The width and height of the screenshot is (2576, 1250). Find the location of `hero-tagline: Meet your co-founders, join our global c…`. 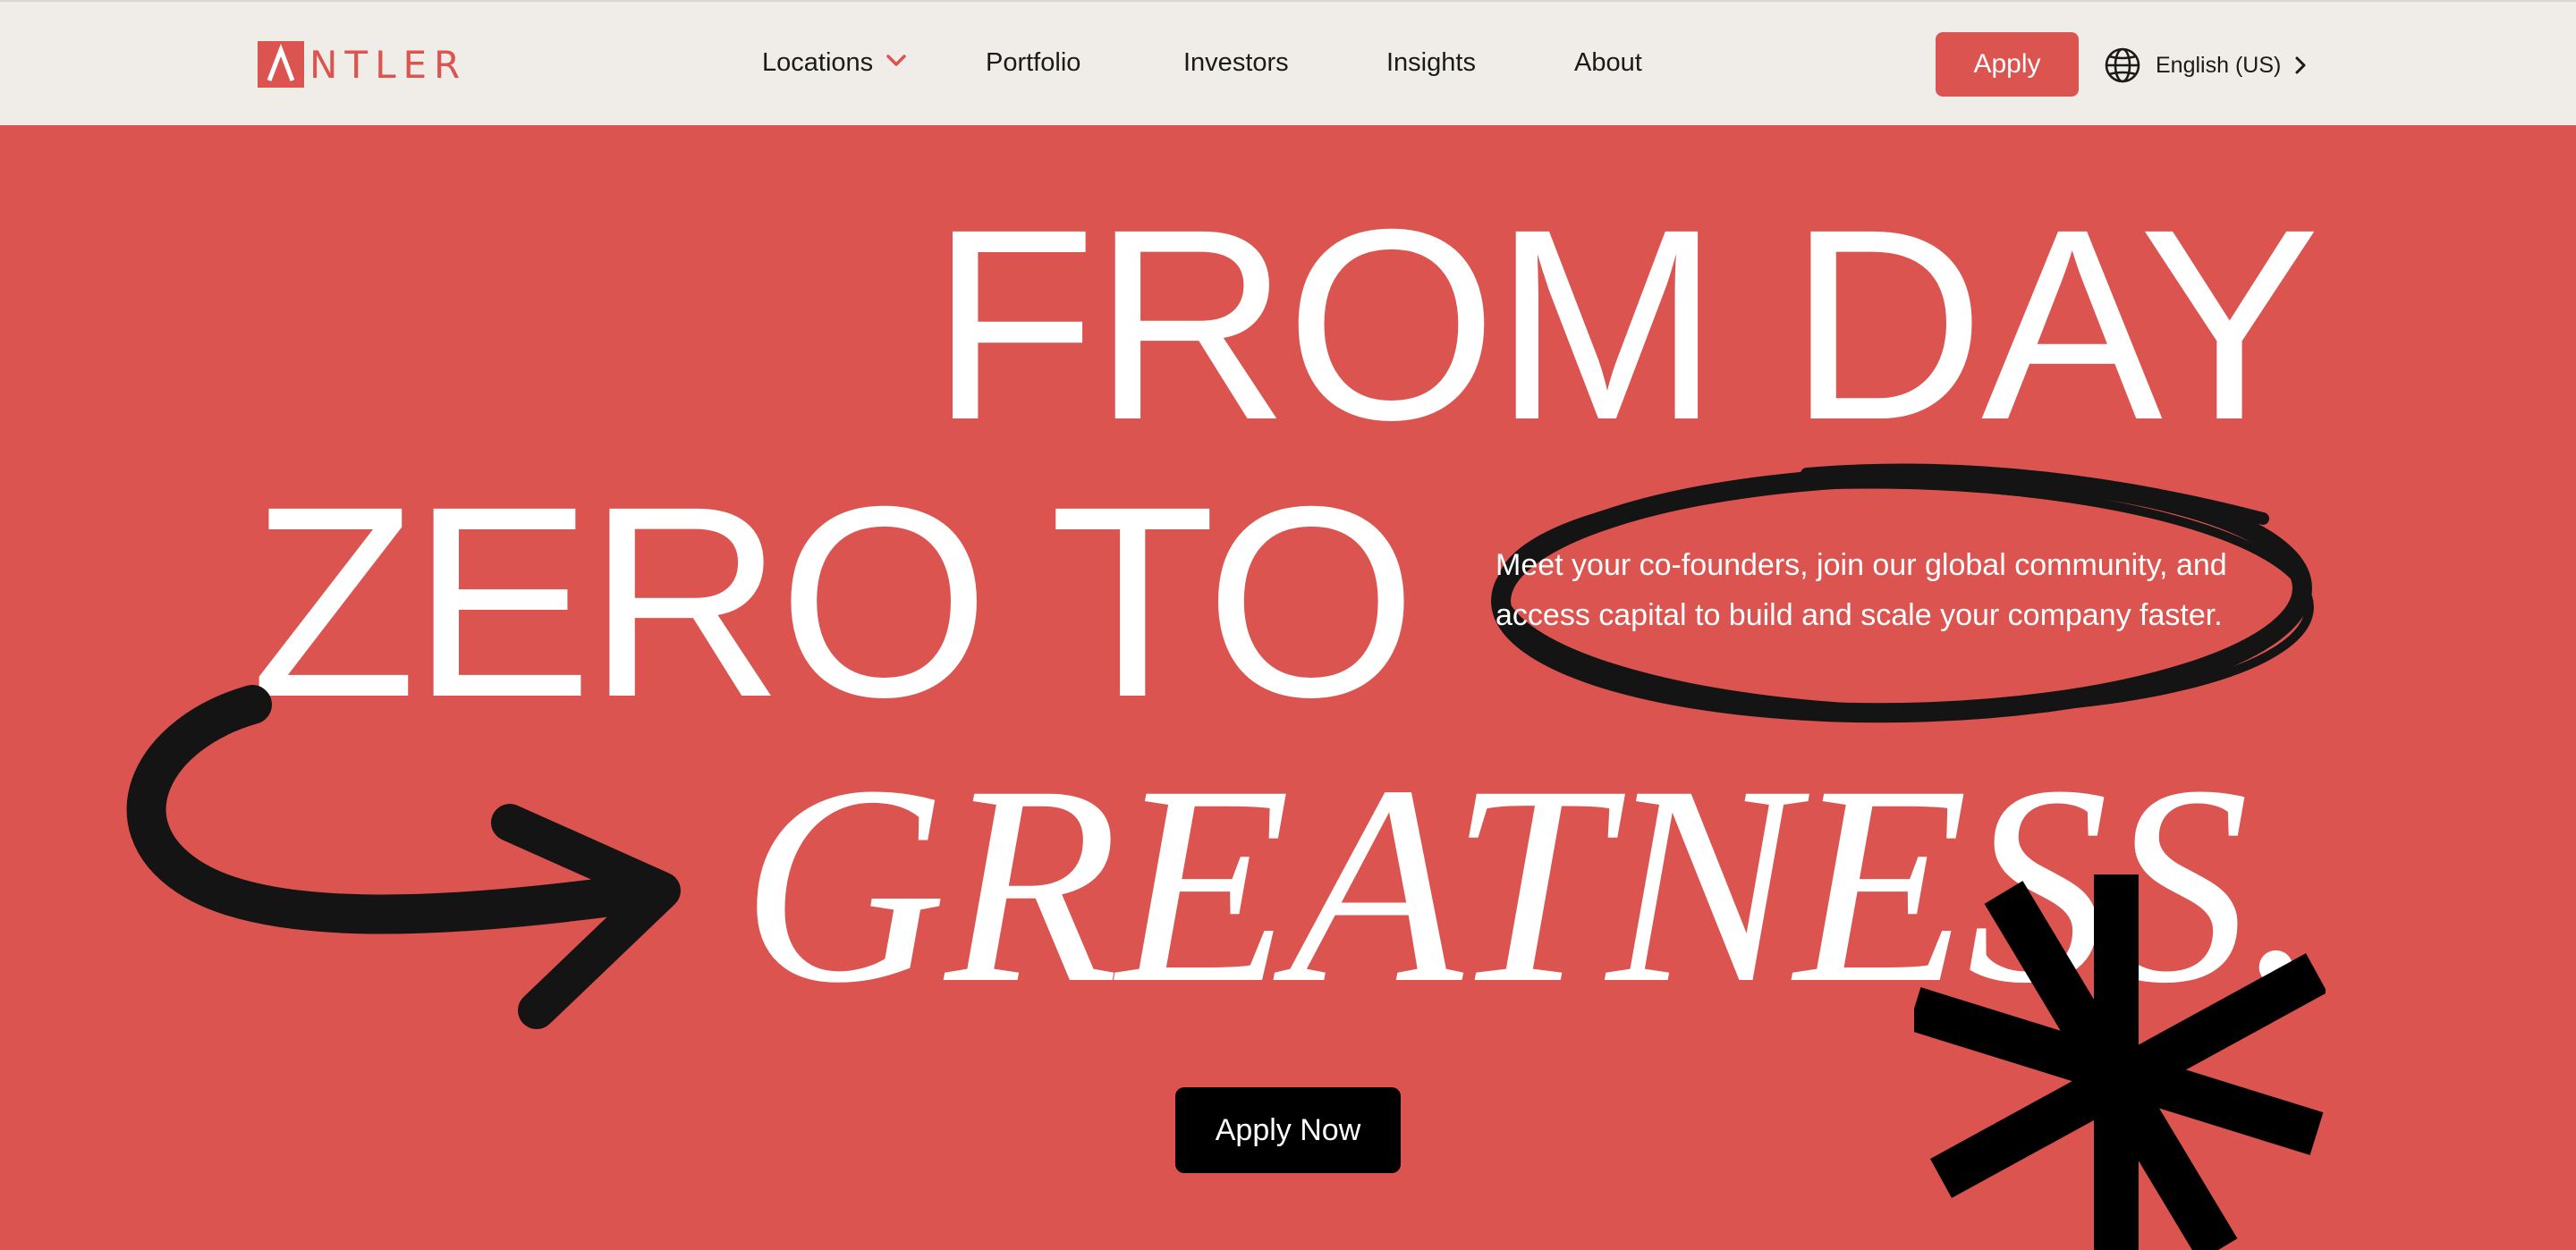

hero-tagline: Meet your co-founders, join our global c… is located at coordinates (1861, 590).